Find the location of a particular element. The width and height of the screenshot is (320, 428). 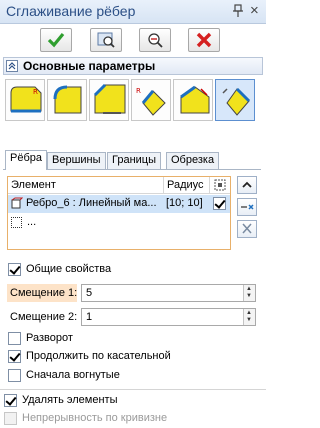

fillet-mode-rolling is located at coordinates (235, 100).